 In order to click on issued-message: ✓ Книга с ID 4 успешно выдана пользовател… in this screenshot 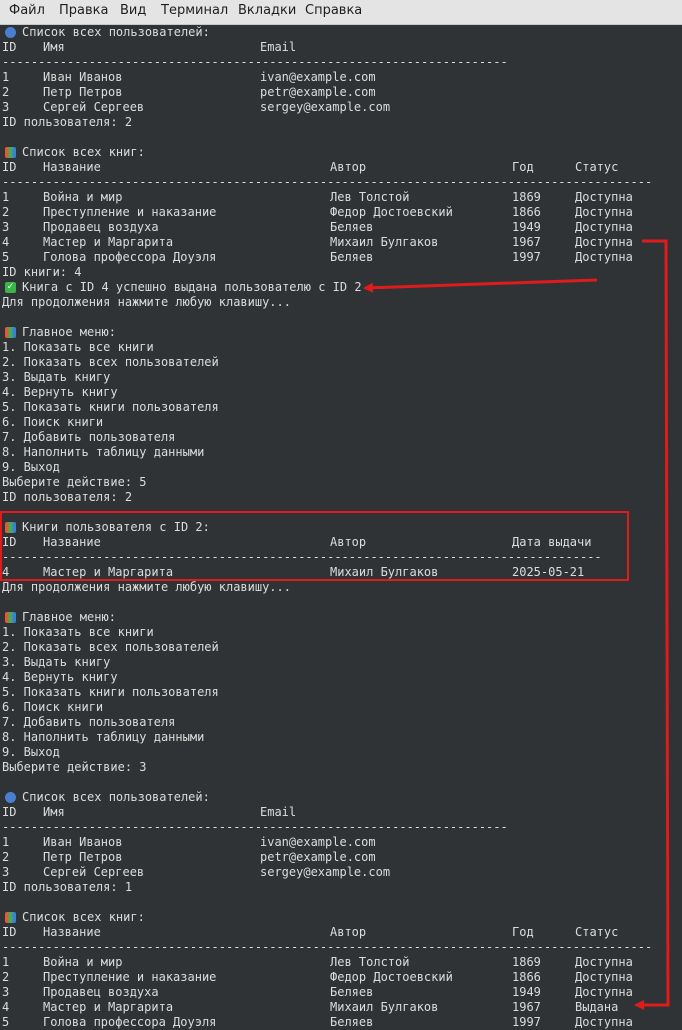, I will do `click(341, 287)`.